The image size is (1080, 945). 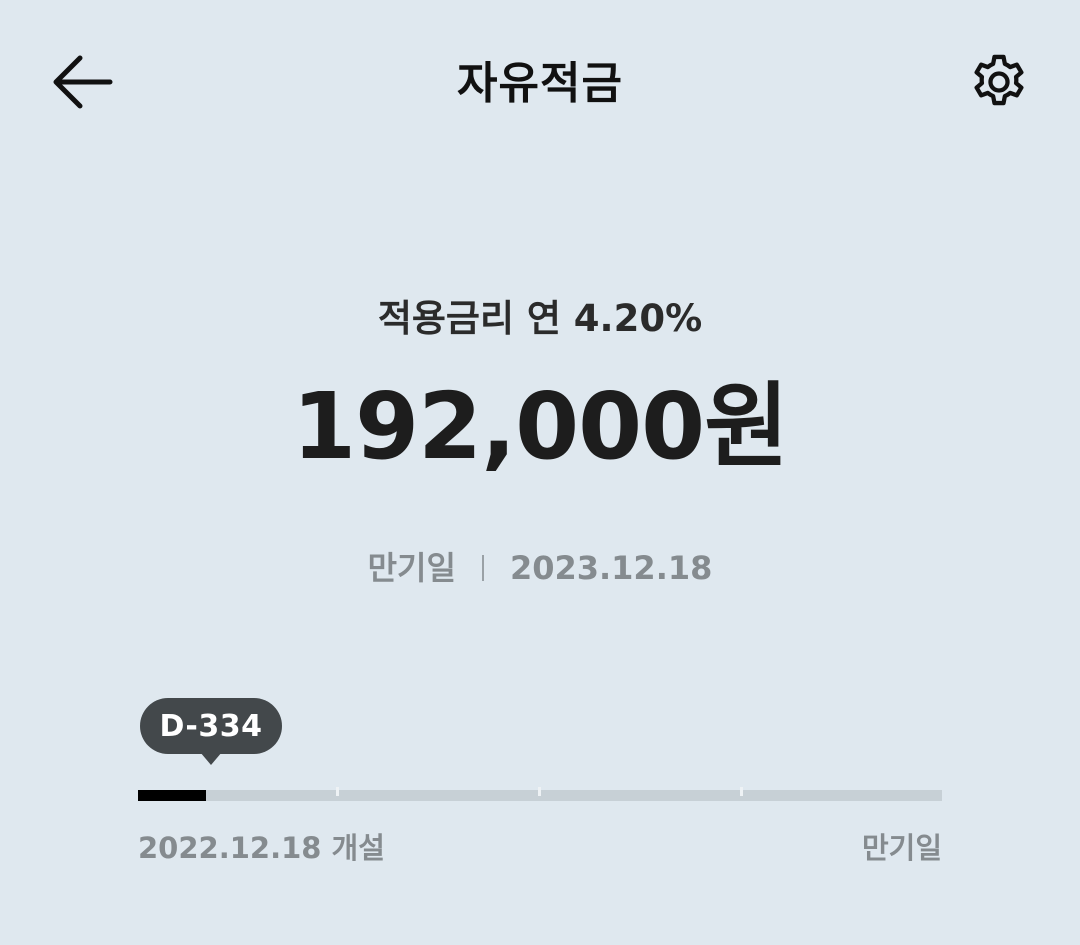 What do you see at coordinates (540, 318) in the screenshot?
I see `interest-rate-text: 적용금리 연 4.20%` at bounding box center [540, 318].